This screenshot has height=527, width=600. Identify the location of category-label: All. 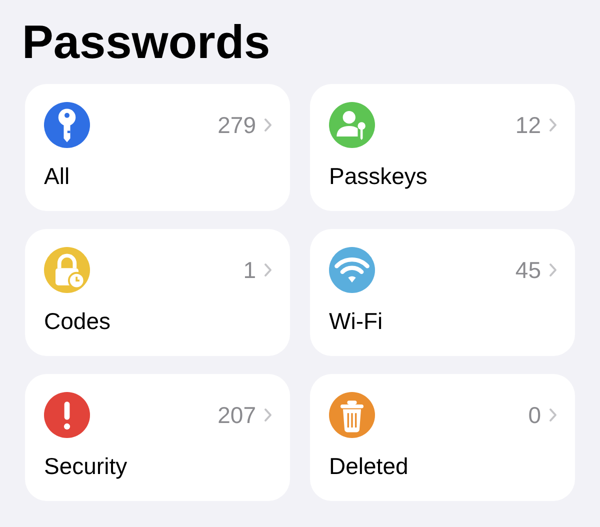
(57, 176).